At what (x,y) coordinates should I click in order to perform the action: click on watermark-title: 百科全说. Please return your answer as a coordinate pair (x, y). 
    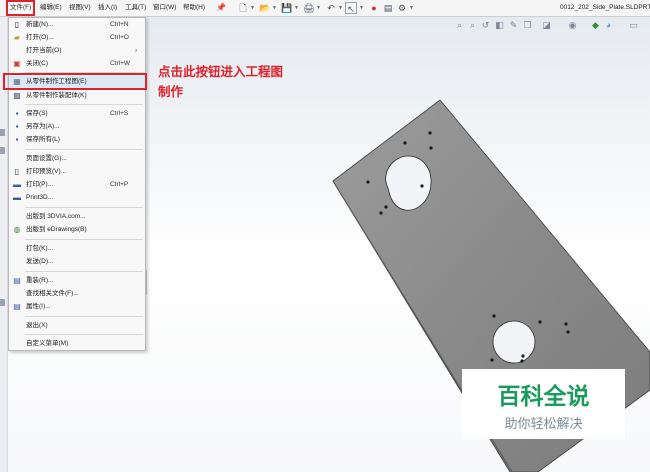
    Looking at the image, I should click on (543, 397).